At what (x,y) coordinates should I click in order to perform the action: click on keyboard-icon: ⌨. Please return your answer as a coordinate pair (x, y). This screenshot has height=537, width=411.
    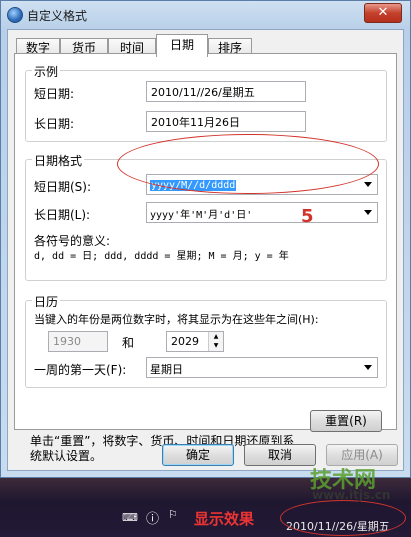
    Looking at the image, I should click on (130, 517).